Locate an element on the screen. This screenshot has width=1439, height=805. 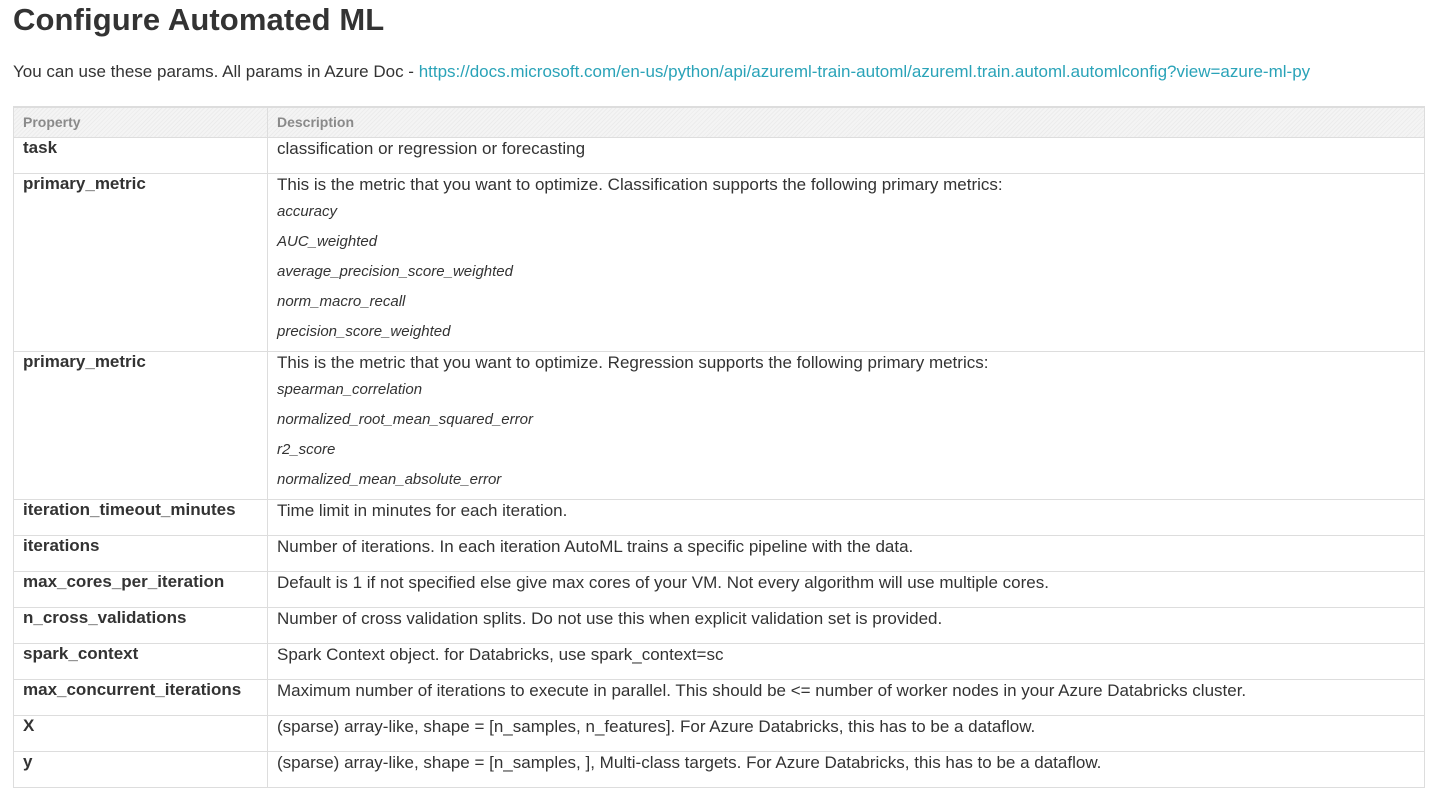
metric-item: precision_score_weighted is located at coordinates (364, 331).